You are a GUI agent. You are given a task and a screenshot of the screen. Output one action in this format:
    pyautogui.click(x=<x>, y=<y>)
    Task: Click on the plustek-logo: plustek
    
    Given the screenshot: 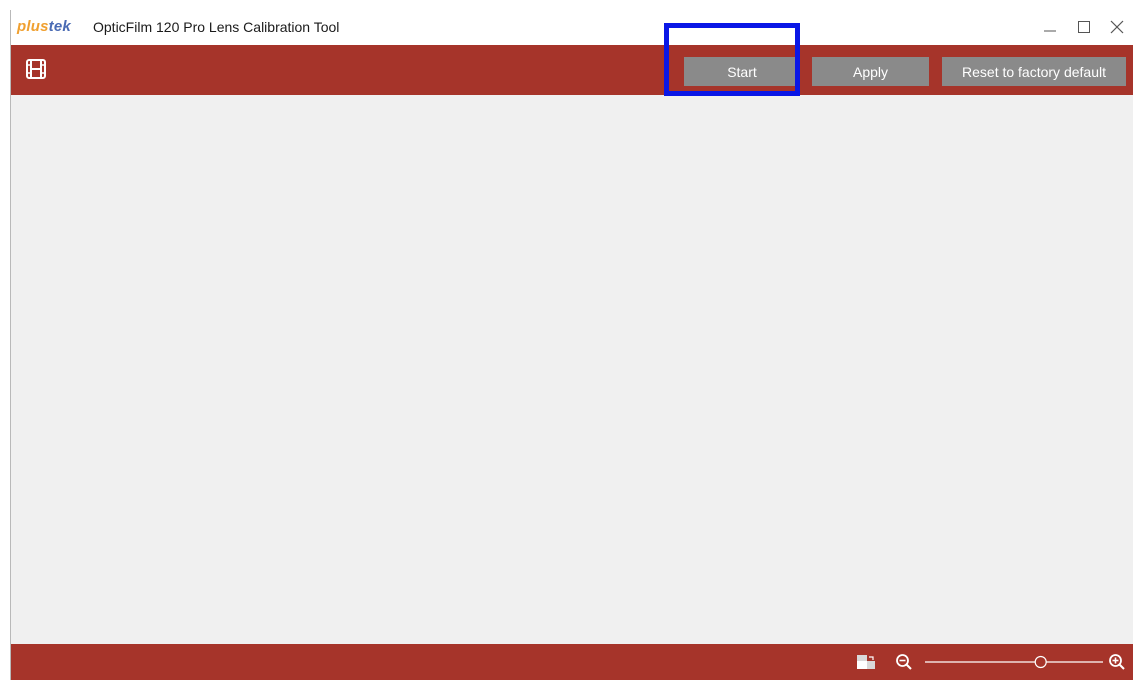 What is the action you would take?
    pyautogui.click(x=44, y=26)
    